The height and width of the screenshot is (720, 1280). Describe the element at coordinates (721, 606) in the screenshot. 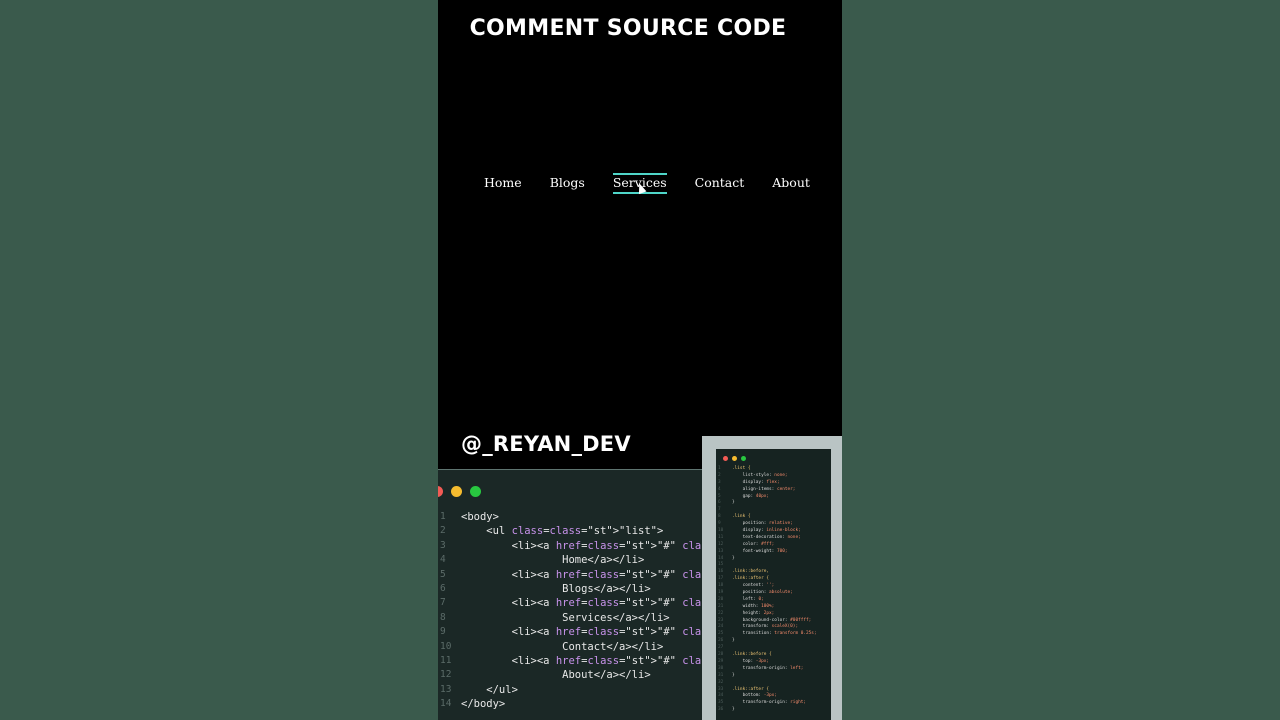

I see `line-number: 21` at that location.